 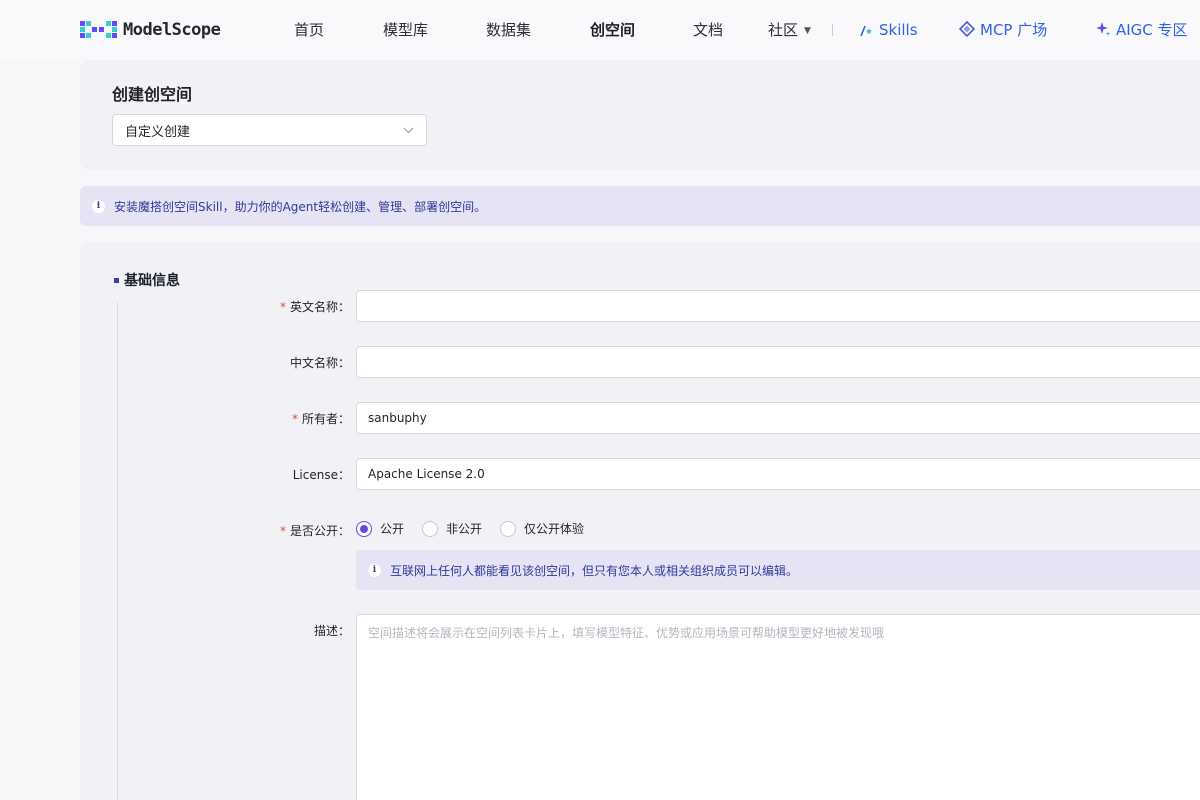 What do you see at coordinates (300, 206) in the screenshot?
I see `banner-text: 安装魔搭创空间Skill，助力你的Agent轻松创建、管理、部署创空间。` at bounding box center [300, 206].